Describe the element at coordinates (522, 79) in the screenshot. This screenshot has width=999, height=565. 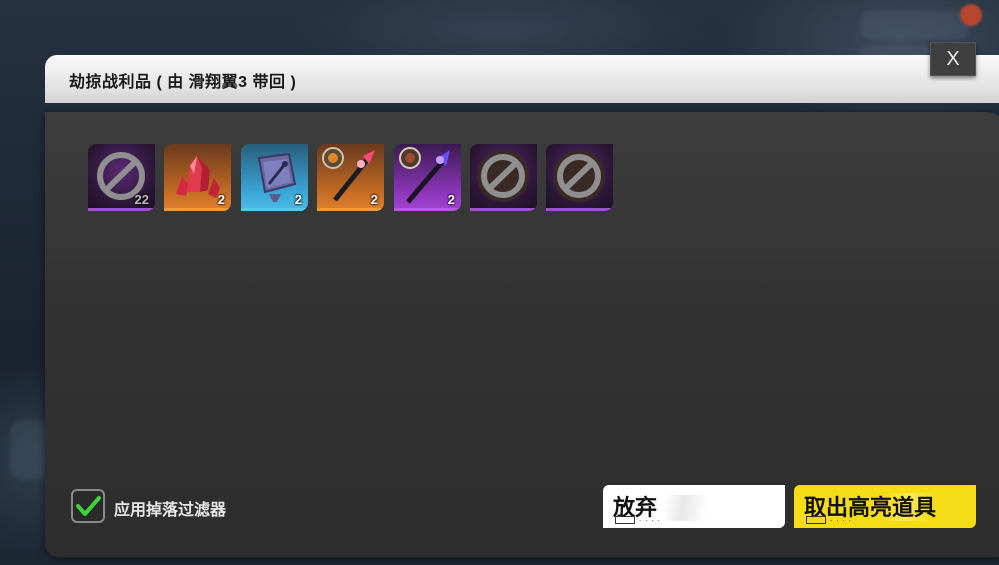
I see `dialog-header: 劫掠战利品 ( 由 滑翔翼3 带回 )` at that location.